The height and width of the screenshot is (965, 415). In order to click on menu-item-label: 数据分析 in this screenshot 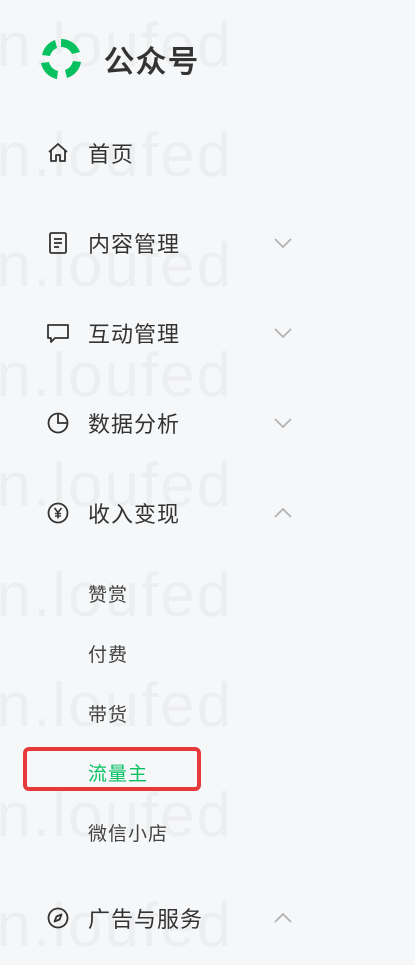, I will do `click(134, 425)`.